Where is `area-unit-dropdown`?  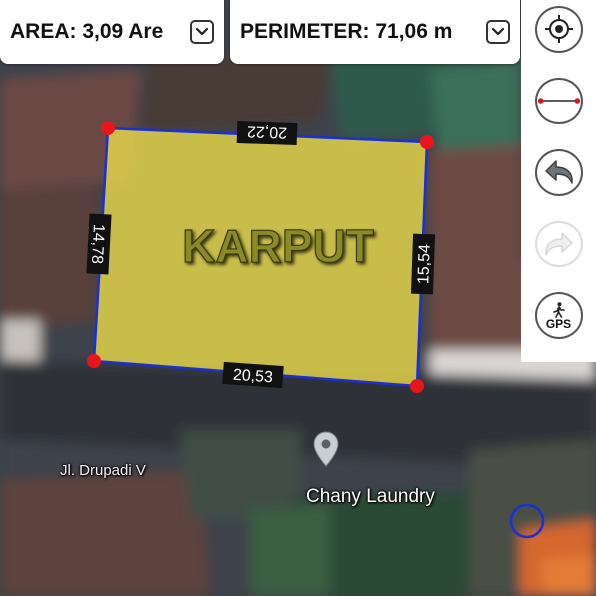
area-unit-dropdown is located at coordinates (202, 32).